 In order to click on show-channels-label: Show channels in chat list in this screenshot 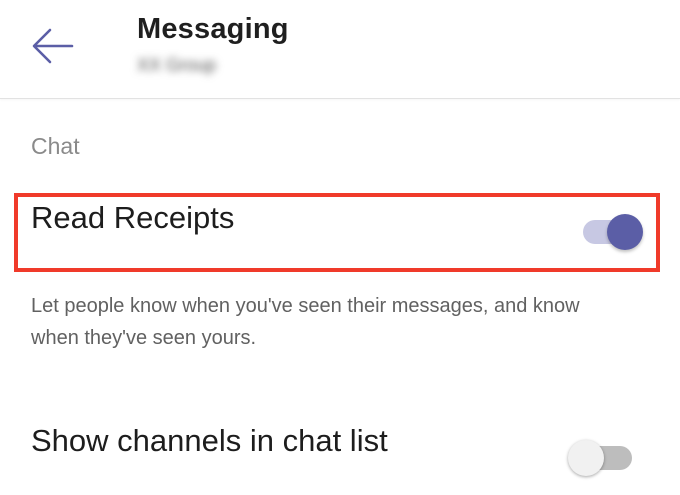, I will do `click(209, 440)`.